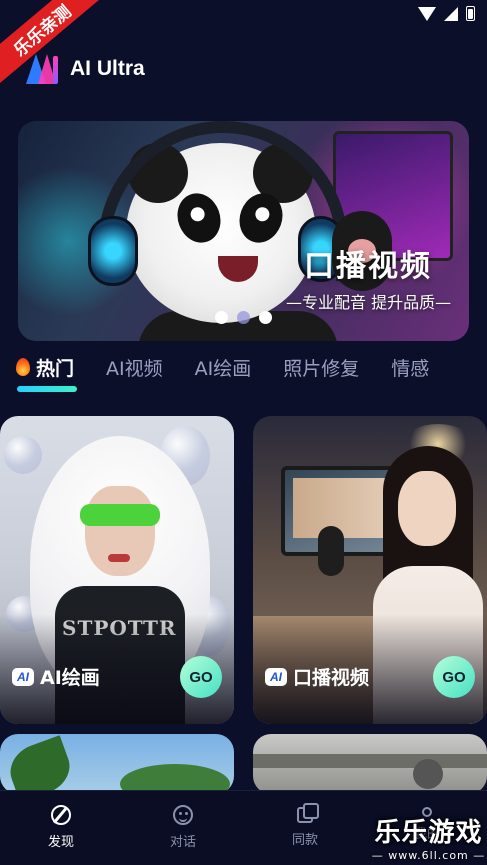  What do you see at coordinates (47, 389) in the screenshot?
I see `active-tab-indicator` at bounding box center [47, 389].